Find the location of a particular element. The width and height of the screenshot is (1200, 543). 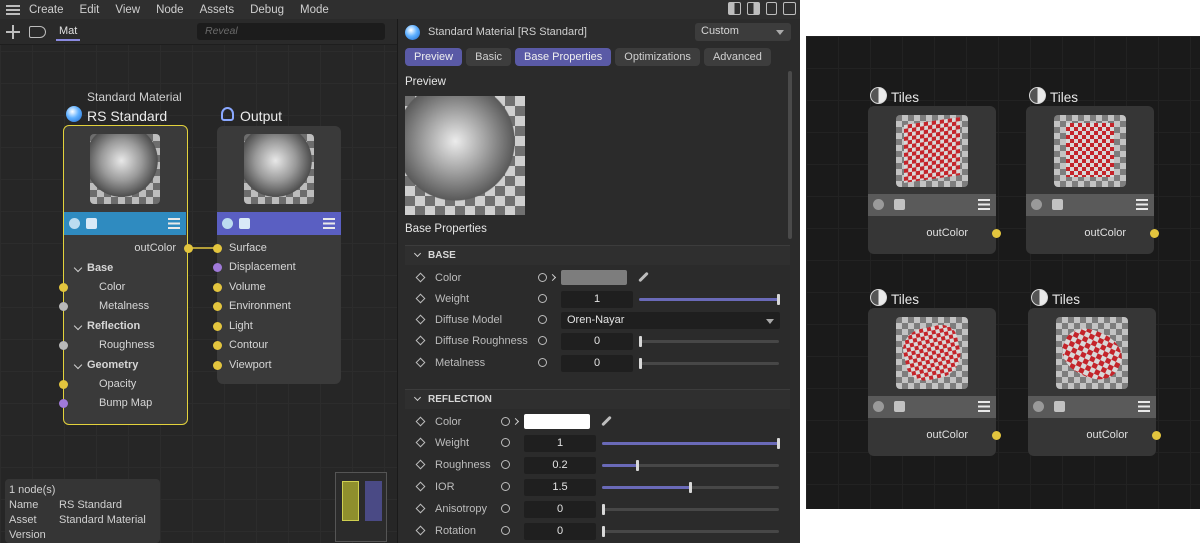

group-base-header: BASE is located at coordinates (597, 255).